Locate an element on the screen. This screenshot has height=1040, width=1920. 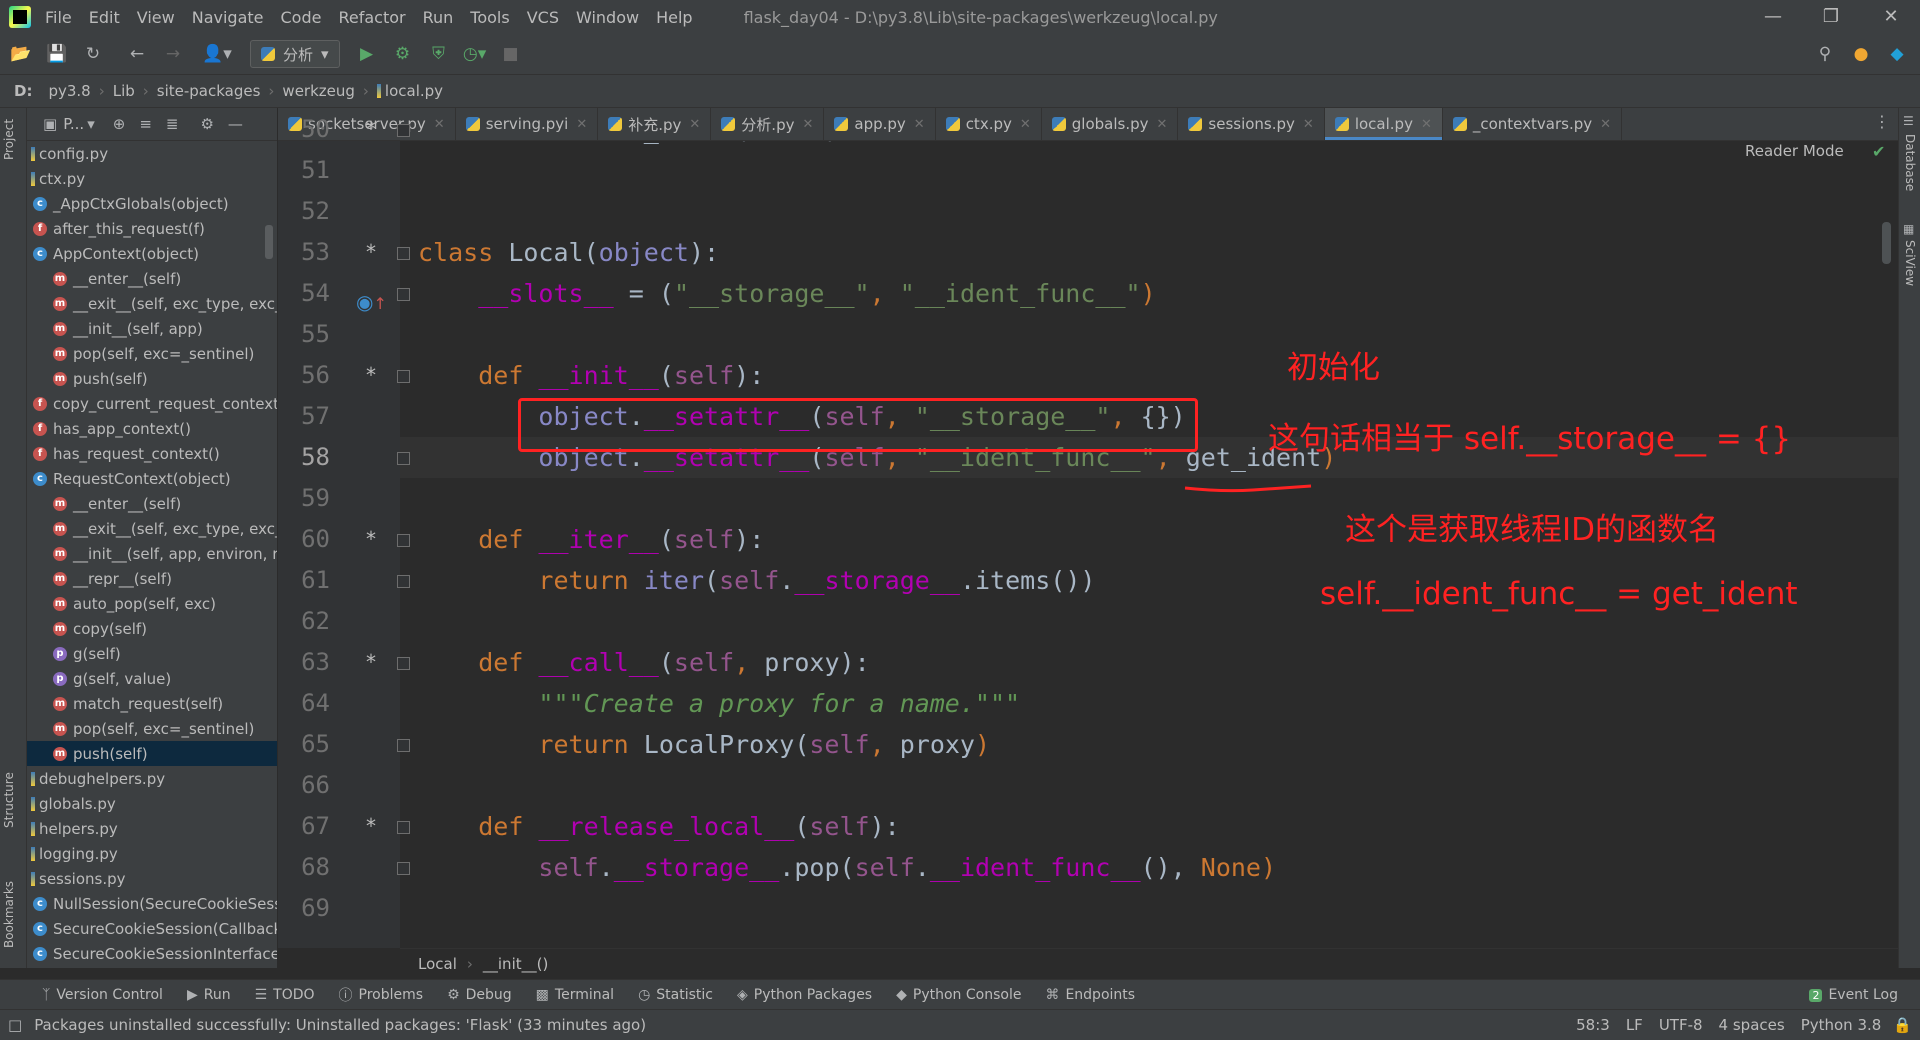
tree-item: p g(self) is located at coordinates (152, 653).